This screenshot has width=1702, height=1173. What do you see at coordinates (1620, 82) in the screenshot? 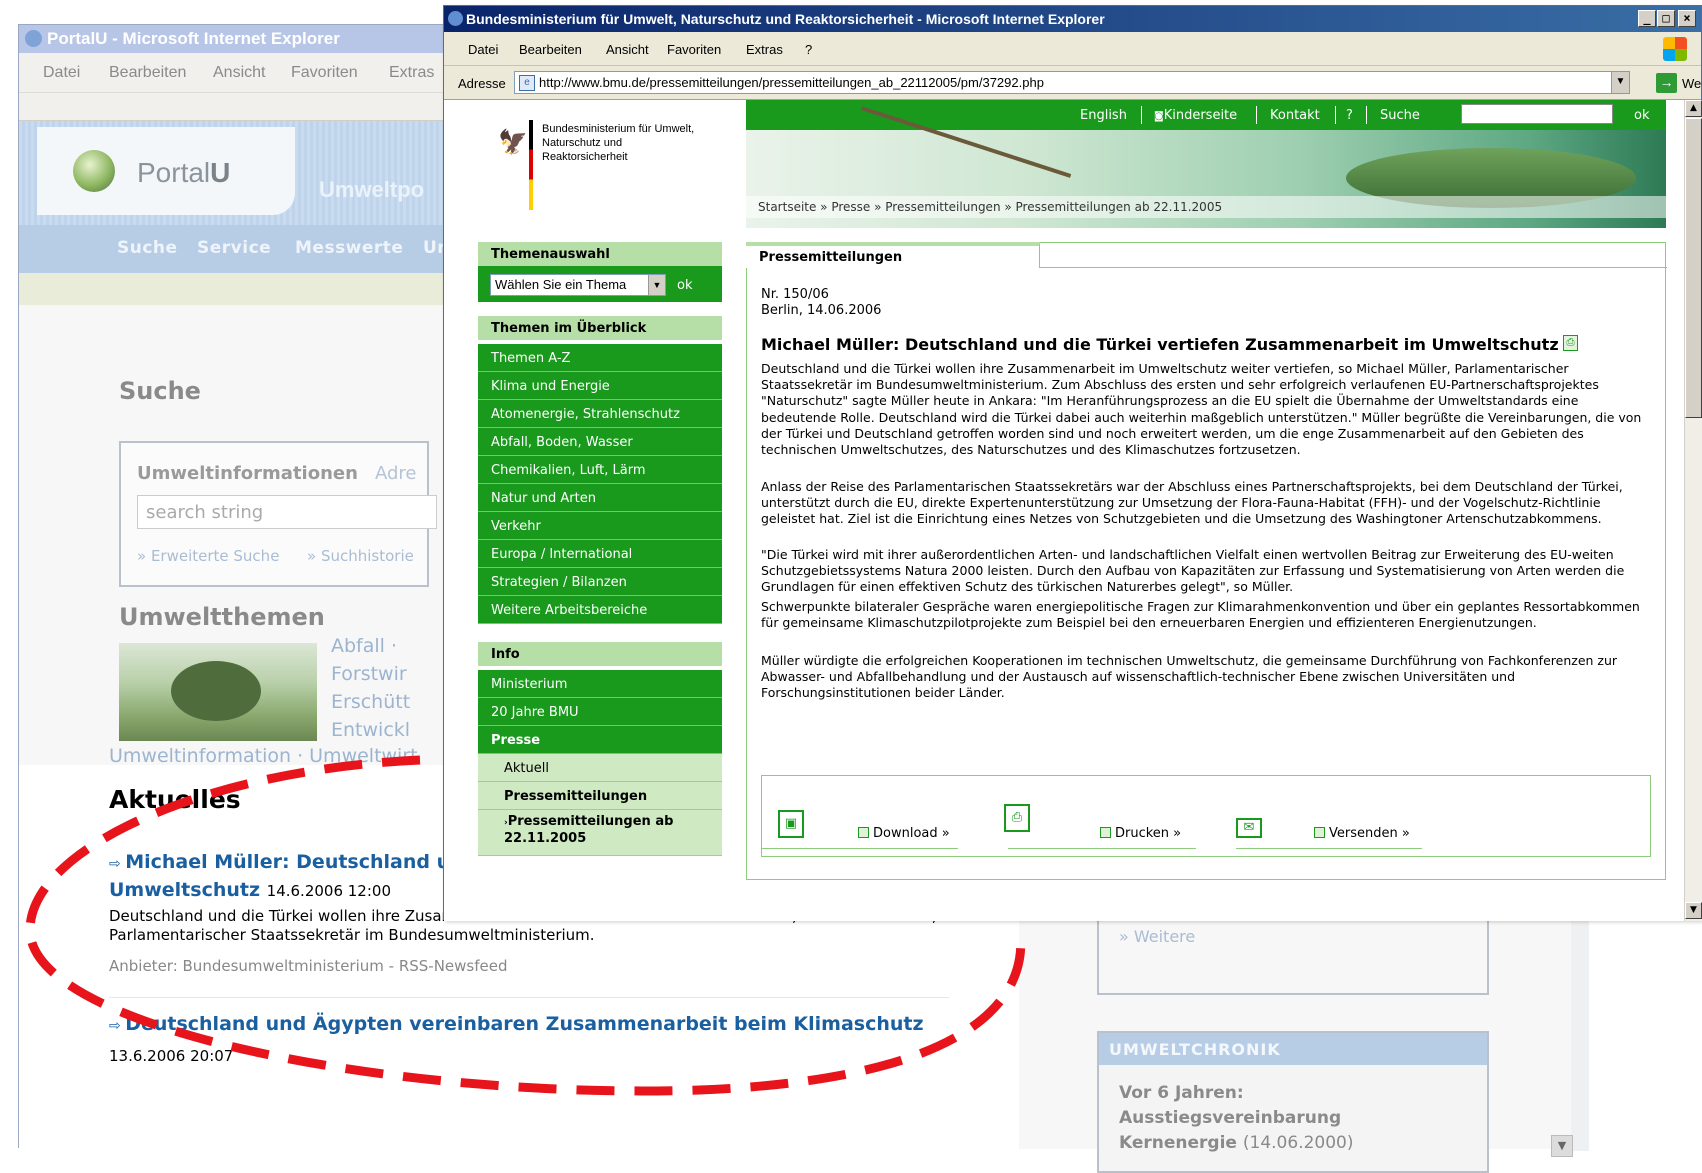
I see `address-dropdown-icon: ▼` at bounding box center [1620, 82].